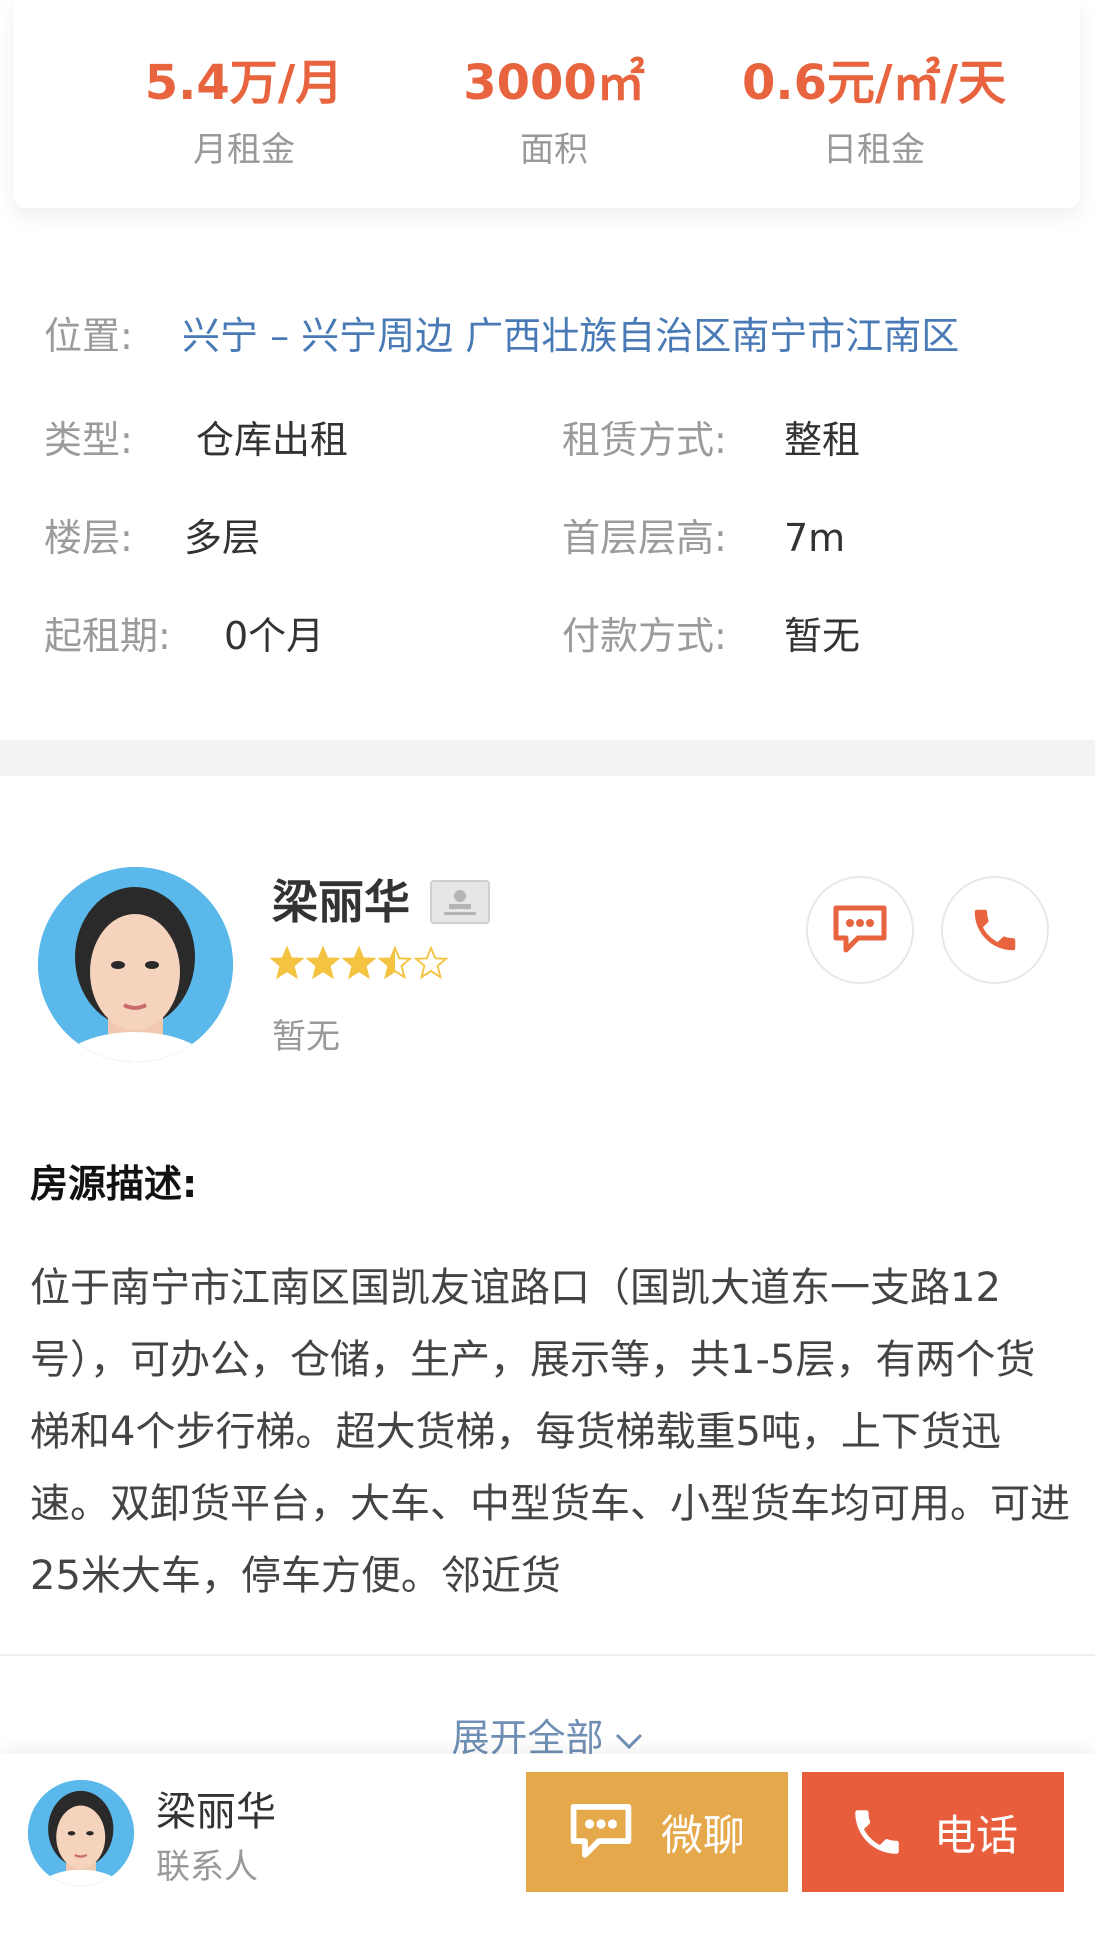  What do you see at coordinates (874, 114) in the screenshot?
I see `daily-rent-stat: 0.6元/㎡/天 日租金` at bounding box center [874, 114].